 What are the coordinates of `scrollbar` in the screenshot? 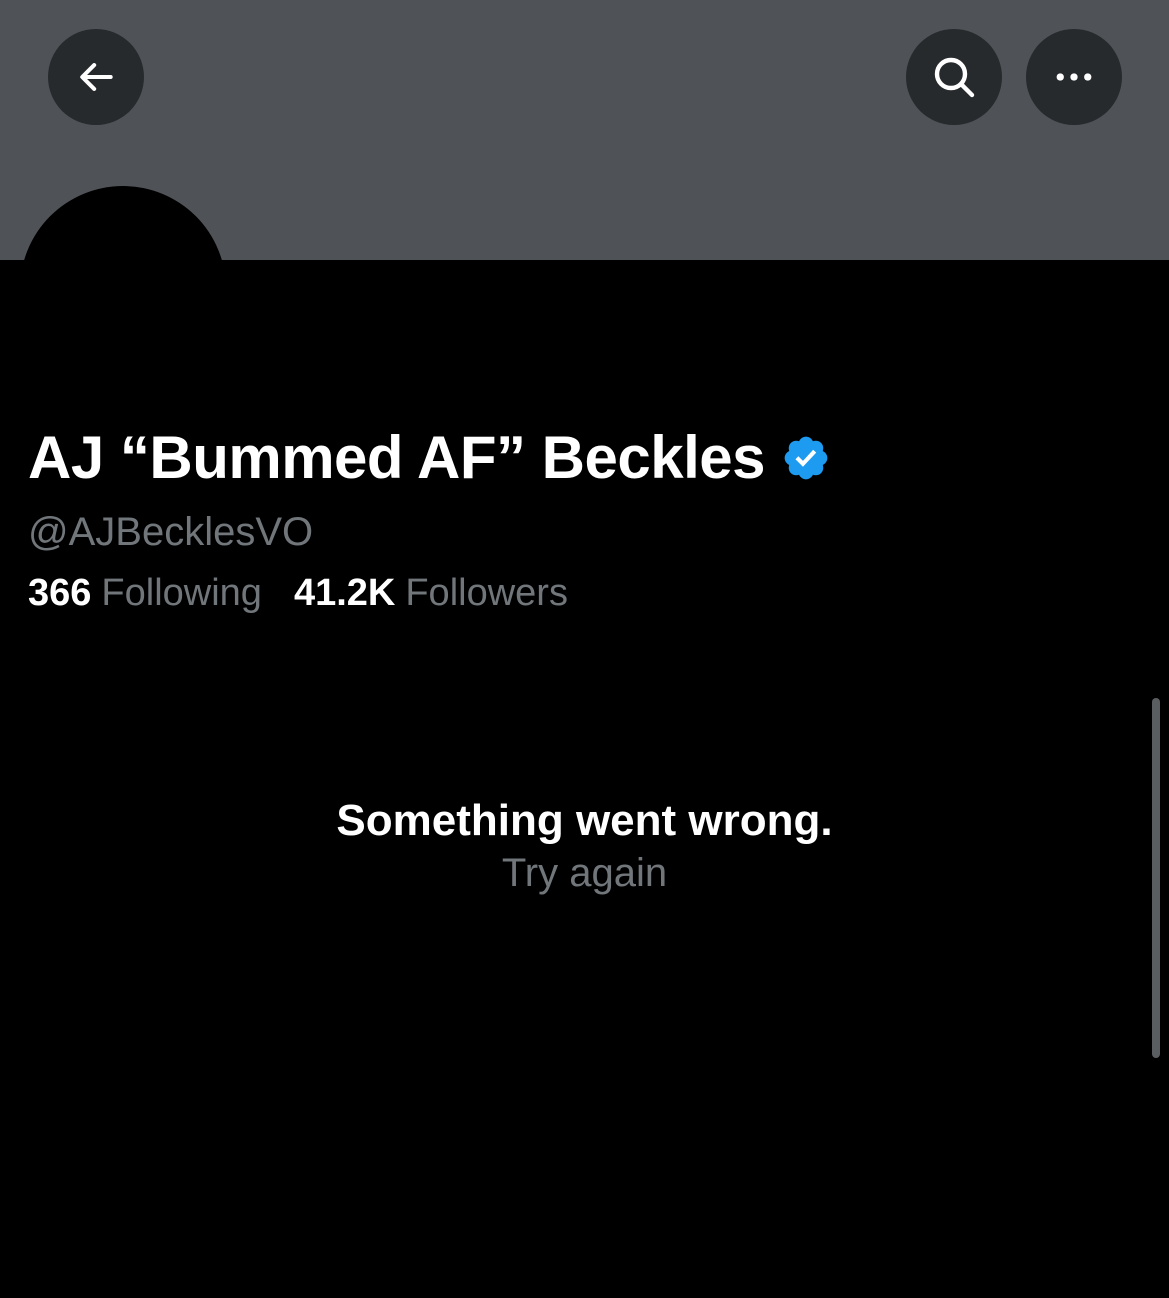 It's located at (1156, 878).